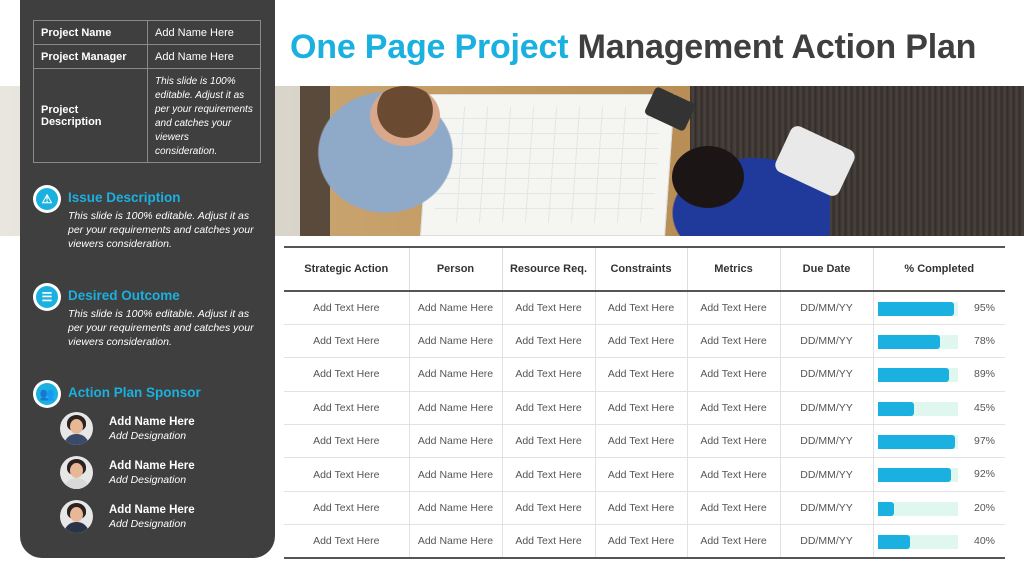  What do you see at coordinates (938, 508) in the screenshot?
I see `cell-percent-completed: 20%` at bounding box center [938, 508].